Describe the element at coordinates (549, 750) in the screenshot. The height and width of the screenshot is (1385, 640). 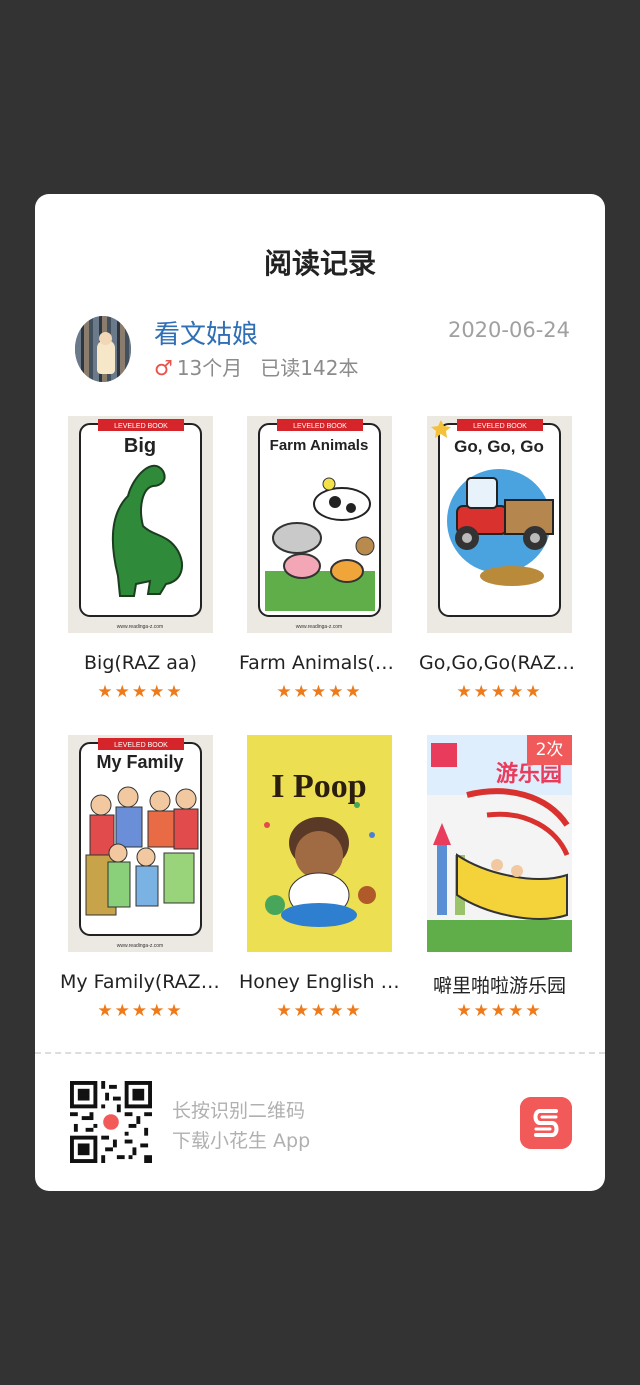
I see `read-times-badge: 2次` at that location.